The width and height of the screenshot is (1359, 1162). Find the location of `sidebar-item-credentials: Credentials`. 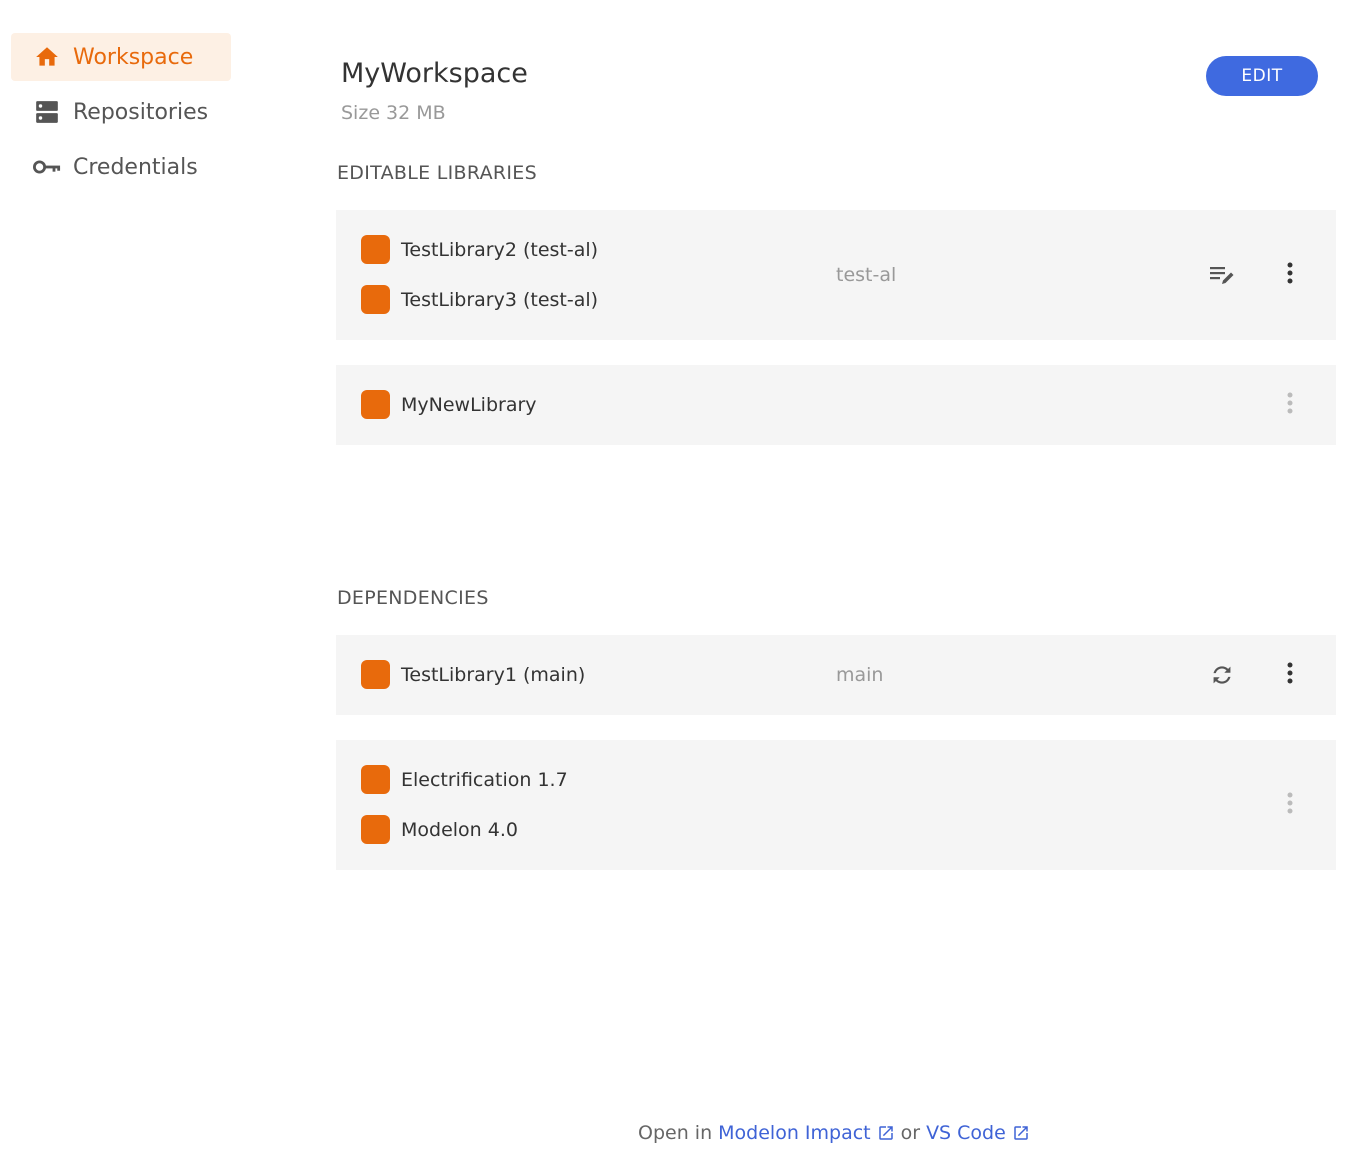

sidebar-item-credentials: Credentials is located at coordinates (121, 167).